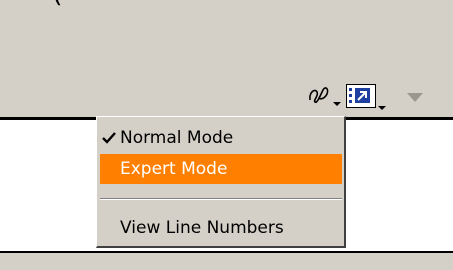 The image size is (453, 270). I want to click on menu-item-normal-mode: Normal Mode, so click(221, 138).